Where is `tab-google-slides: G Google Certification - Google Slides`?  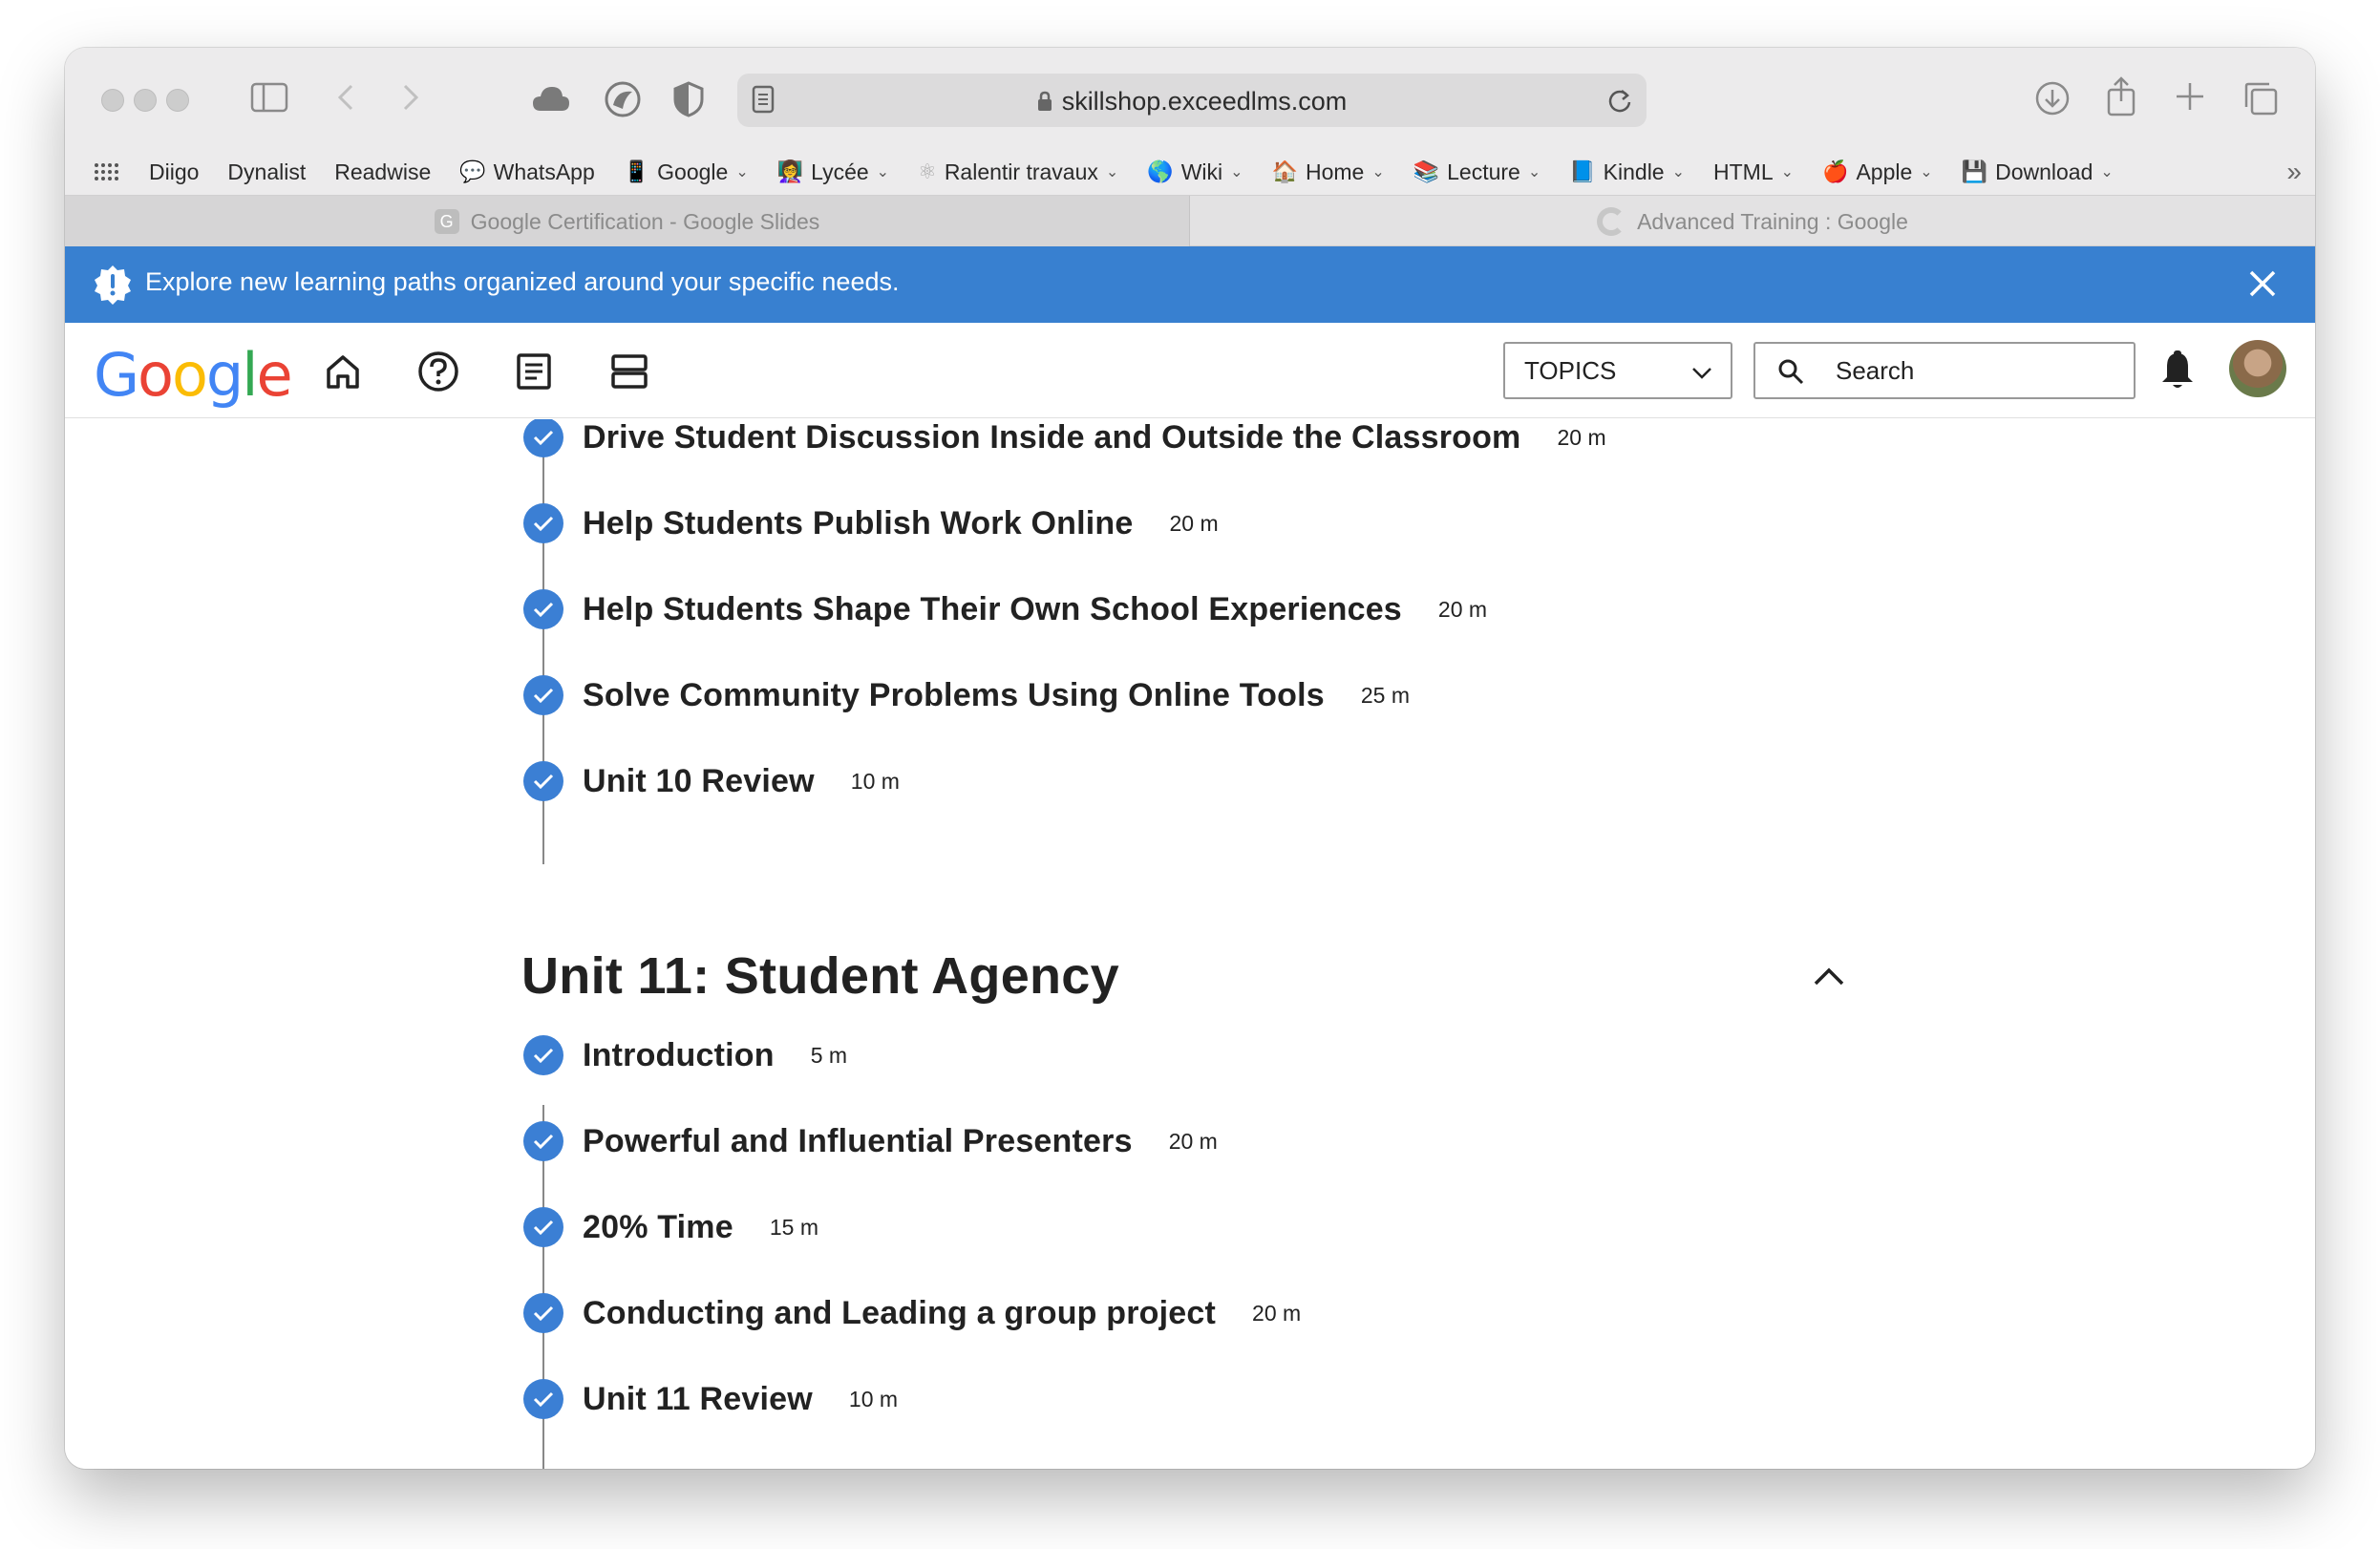
tab-google-slides: G Google Certification - Google Slides is located at coordinates (628, 222).